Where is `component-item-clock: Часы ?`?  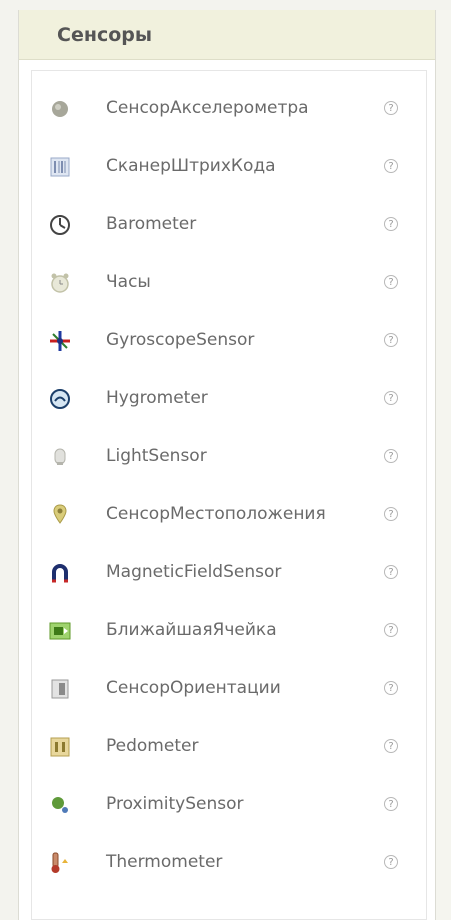
component-item-clock: Часы ? is located at coordinates (229, 283).